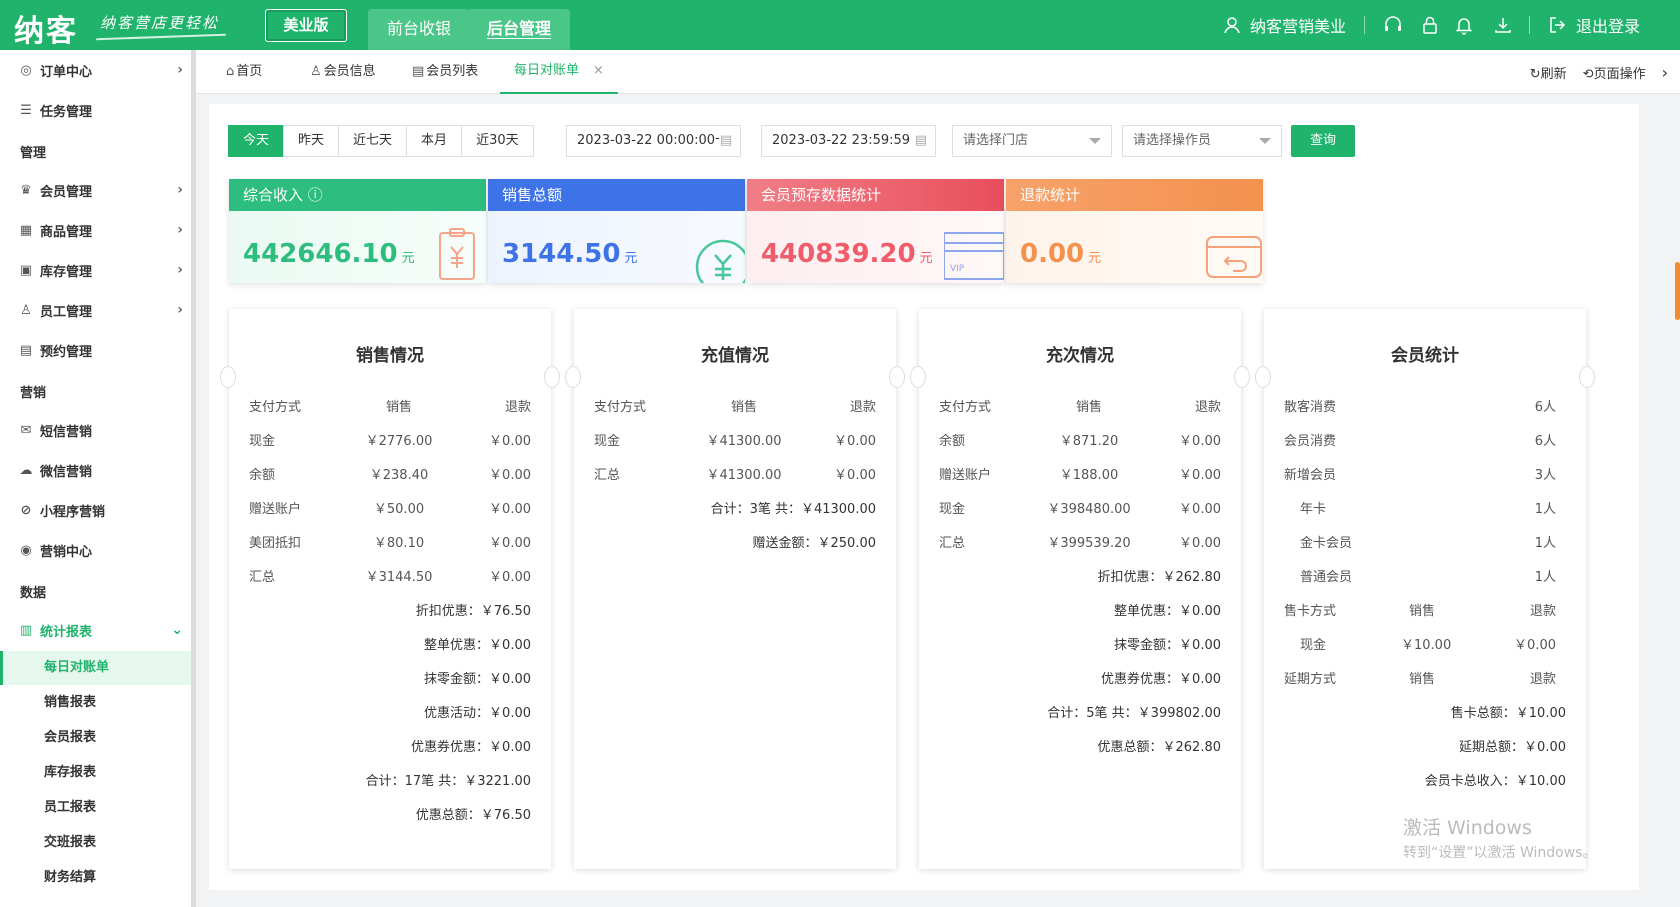 Image resolution: width=1680 pixels, height=907 pixels. Describe the element at coordinates (95, 430) in the screenshot. I see `sidebar-item-sms: ✉ 短信营销` at that location.